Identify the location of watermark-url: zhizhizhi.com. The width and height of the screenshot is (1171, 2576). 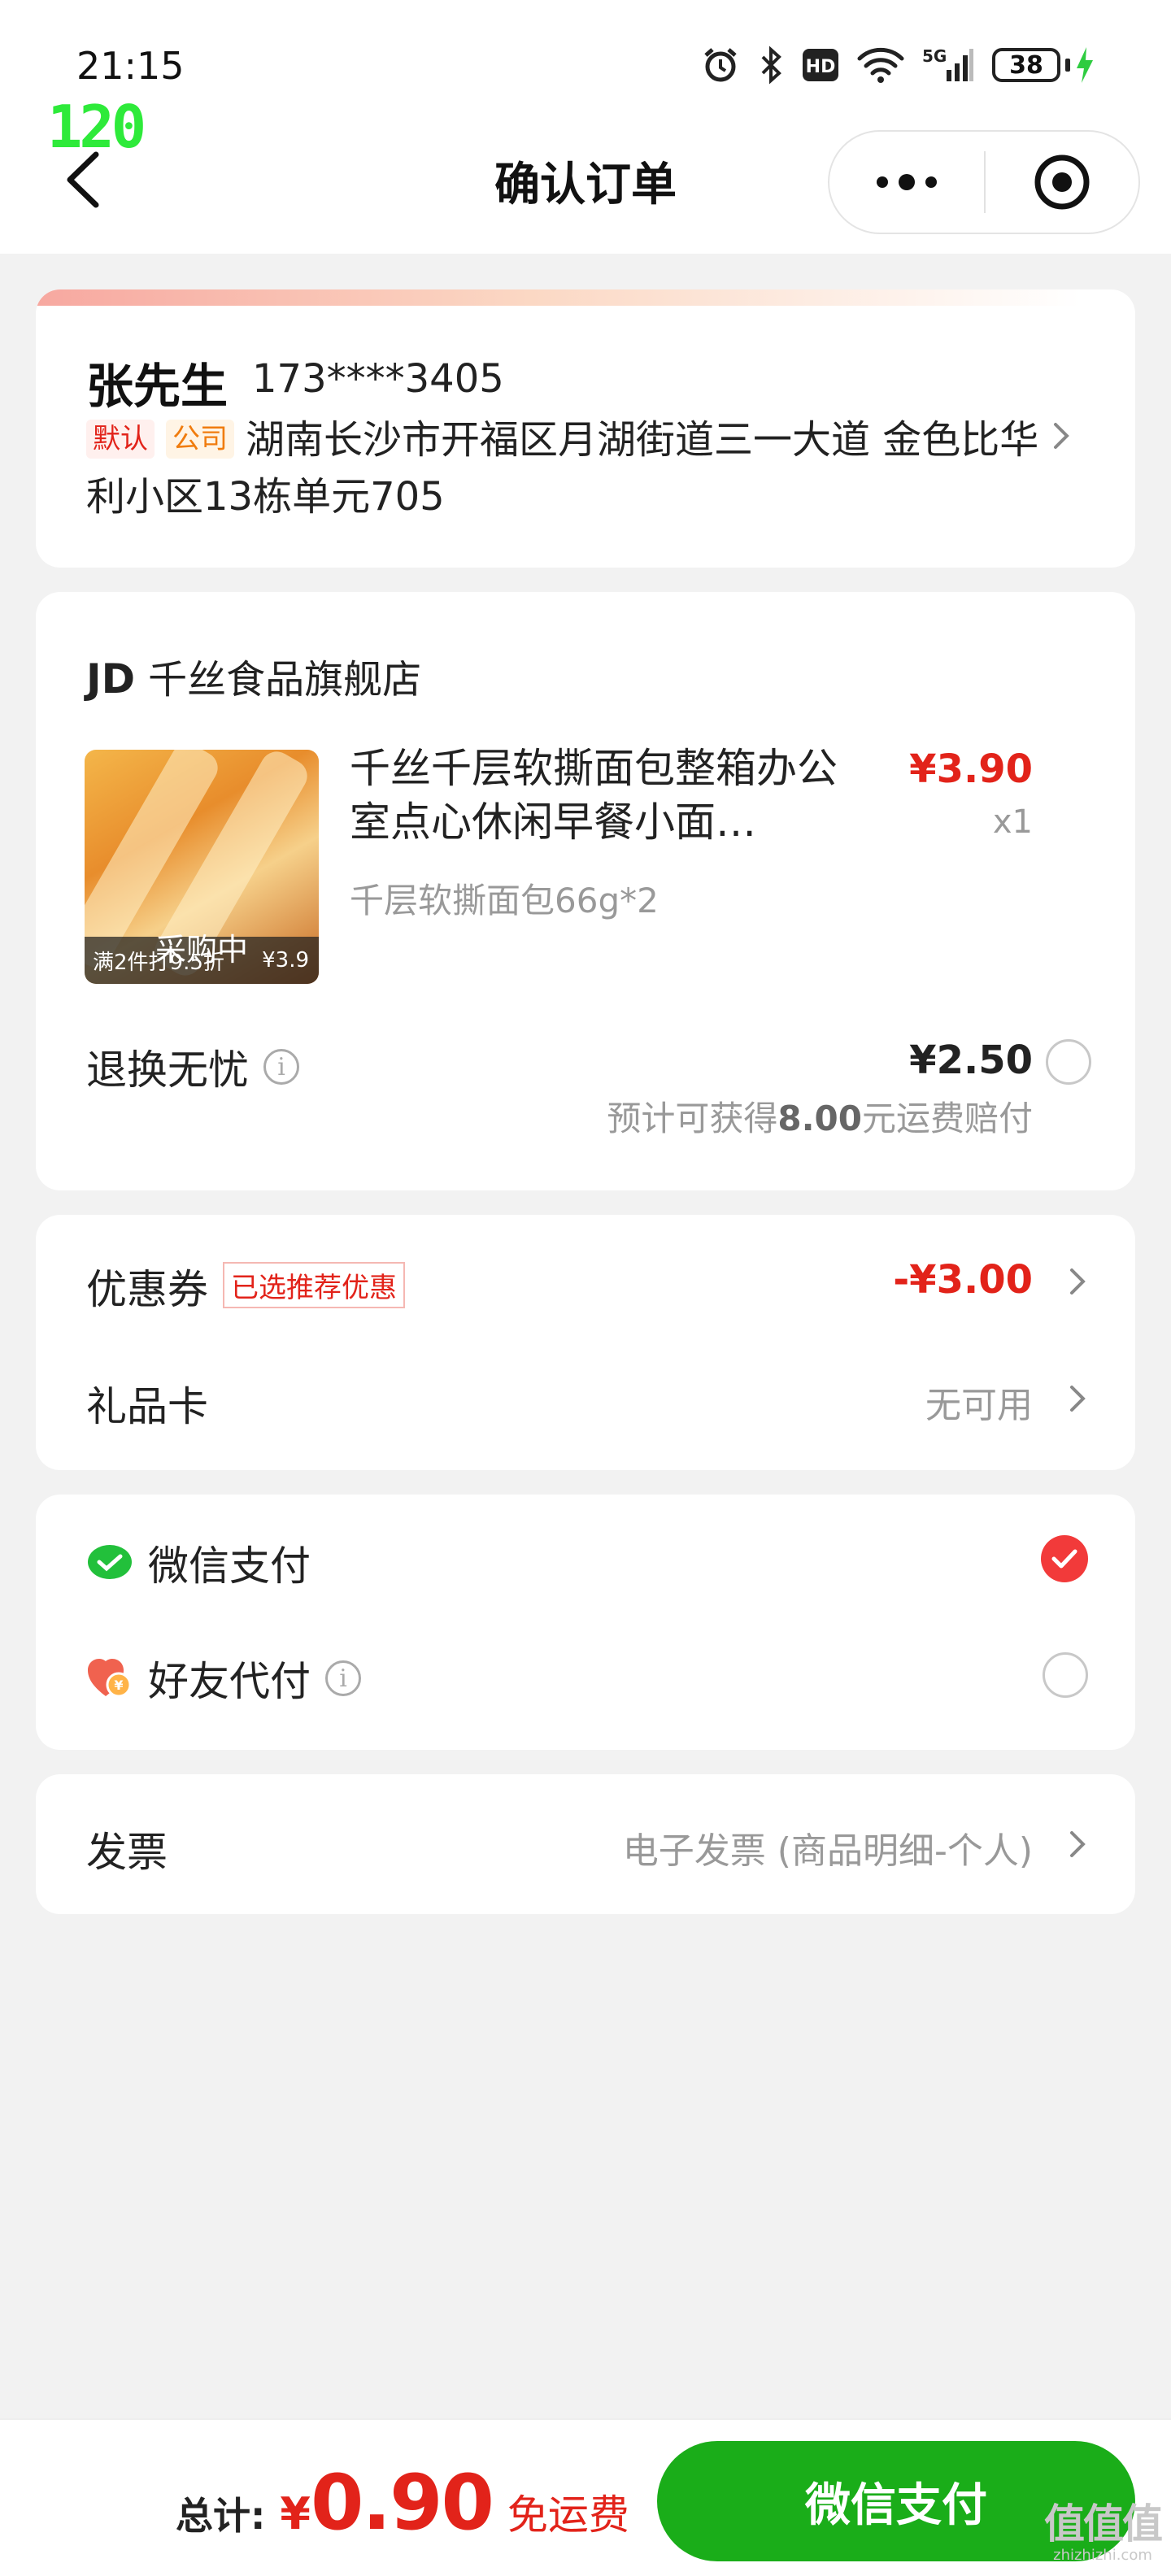
(1102, 2556).